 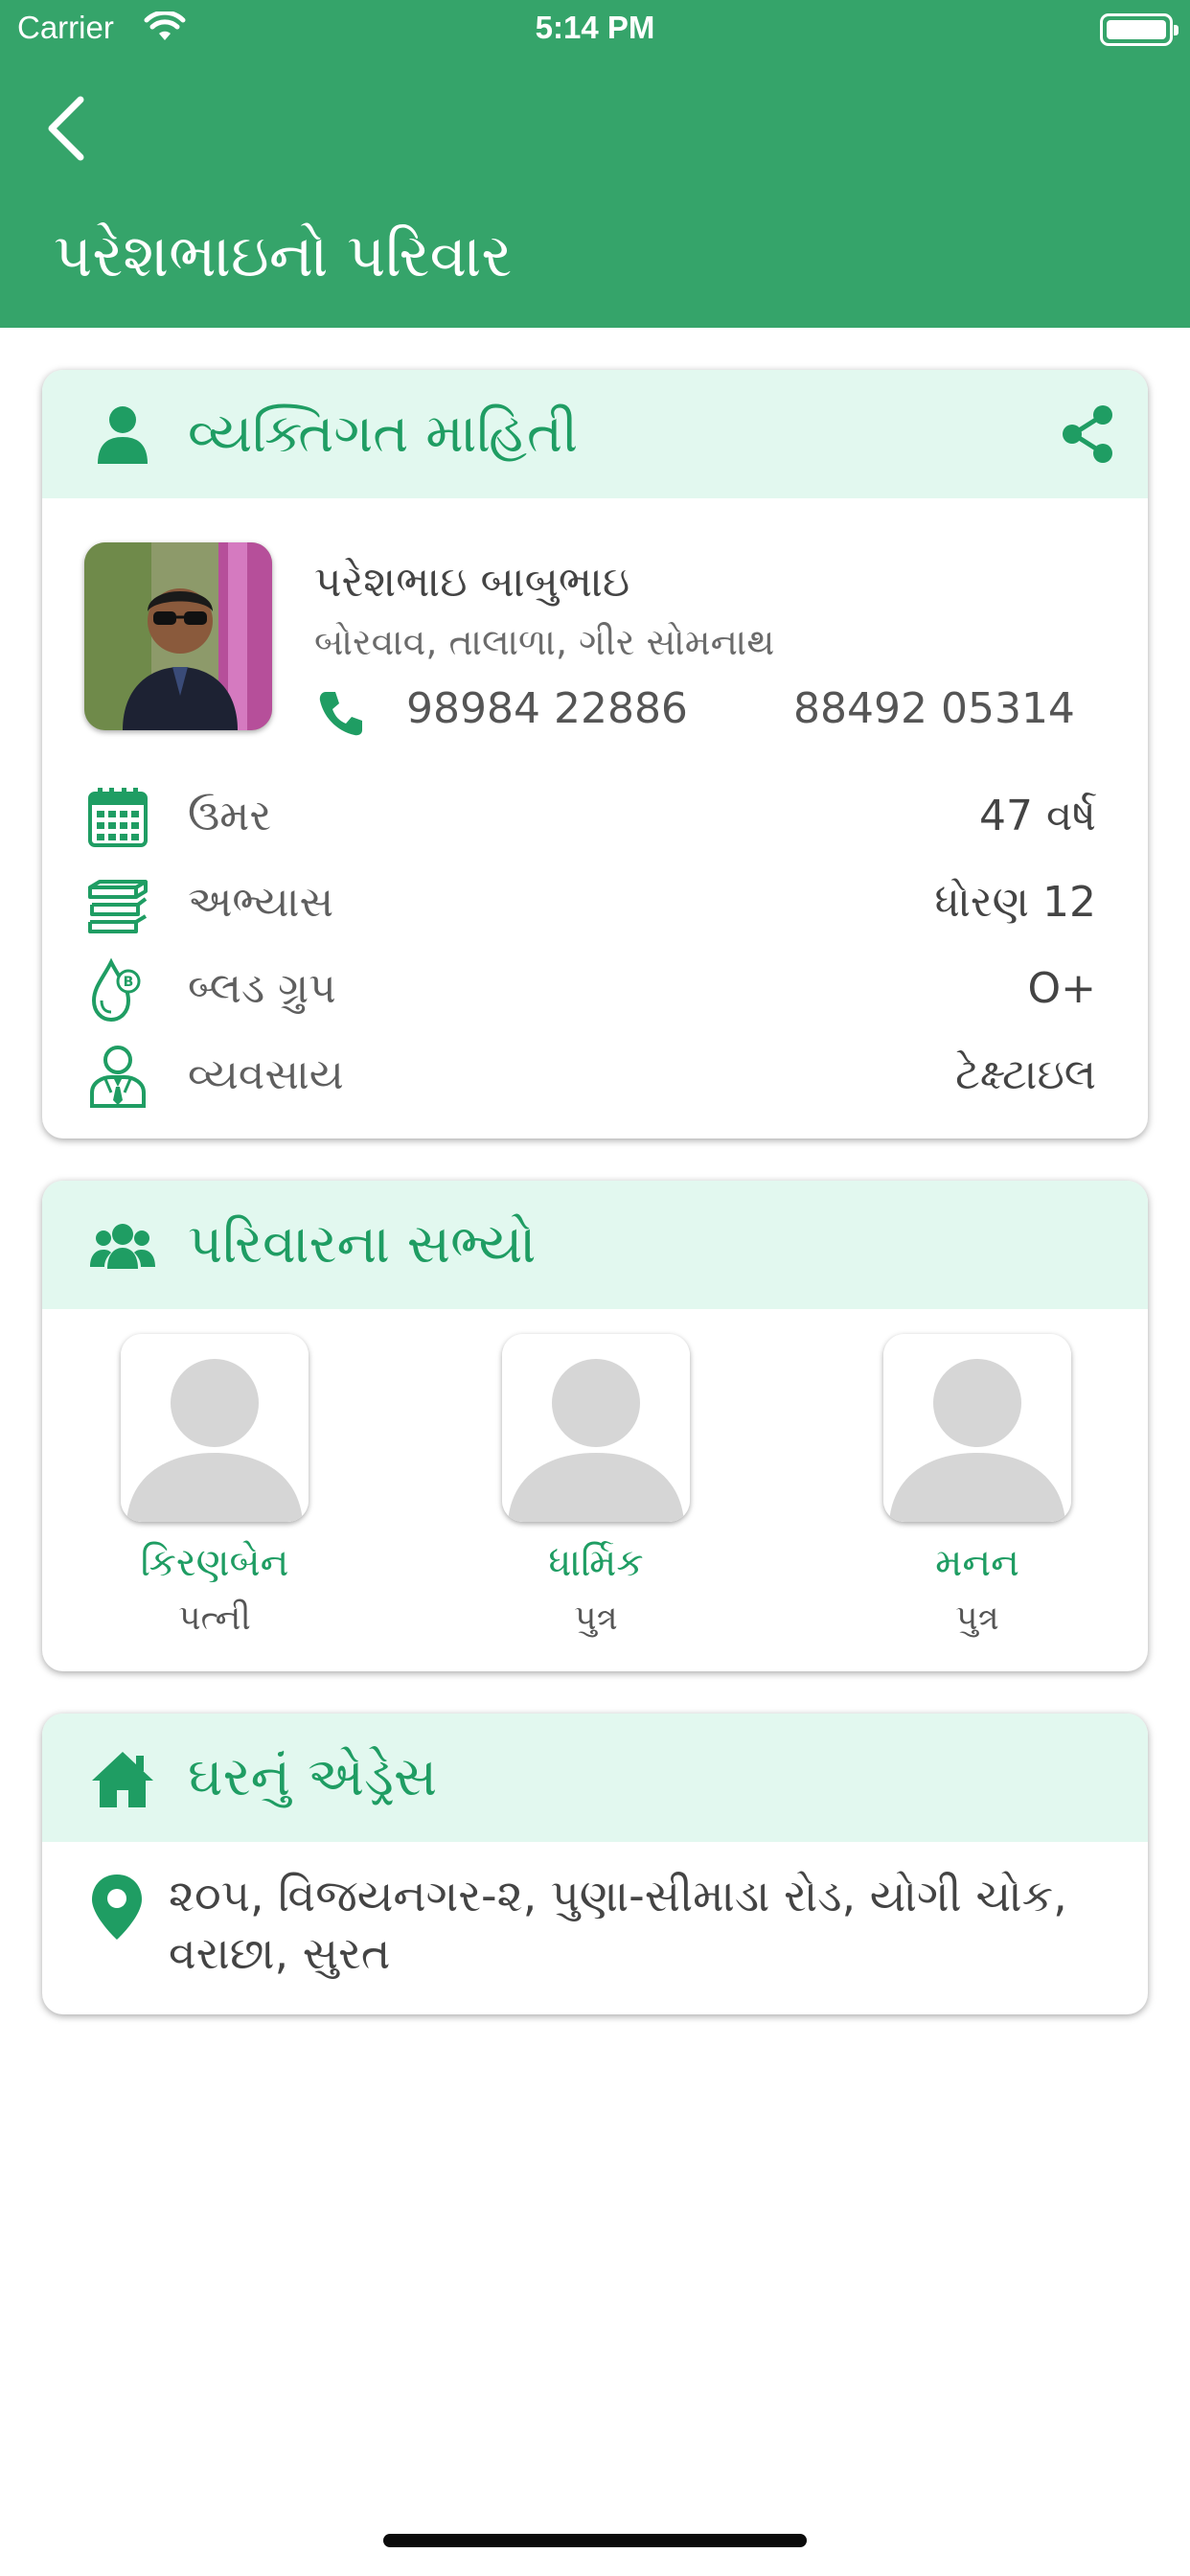 What do you see at coordinates (1088, 434) in the screenshot?
I see `share-icon` at bounding box center [1088, 434].